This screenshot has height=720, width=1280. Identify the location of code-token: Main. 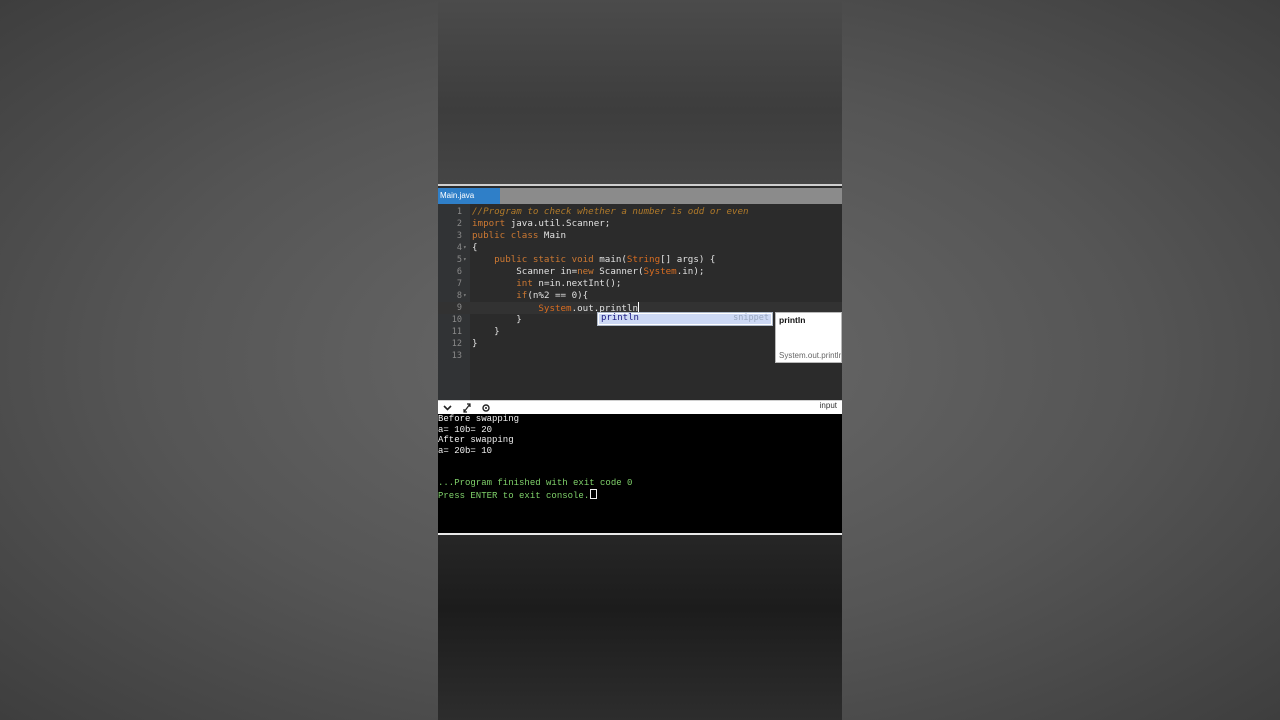
(552, 235).